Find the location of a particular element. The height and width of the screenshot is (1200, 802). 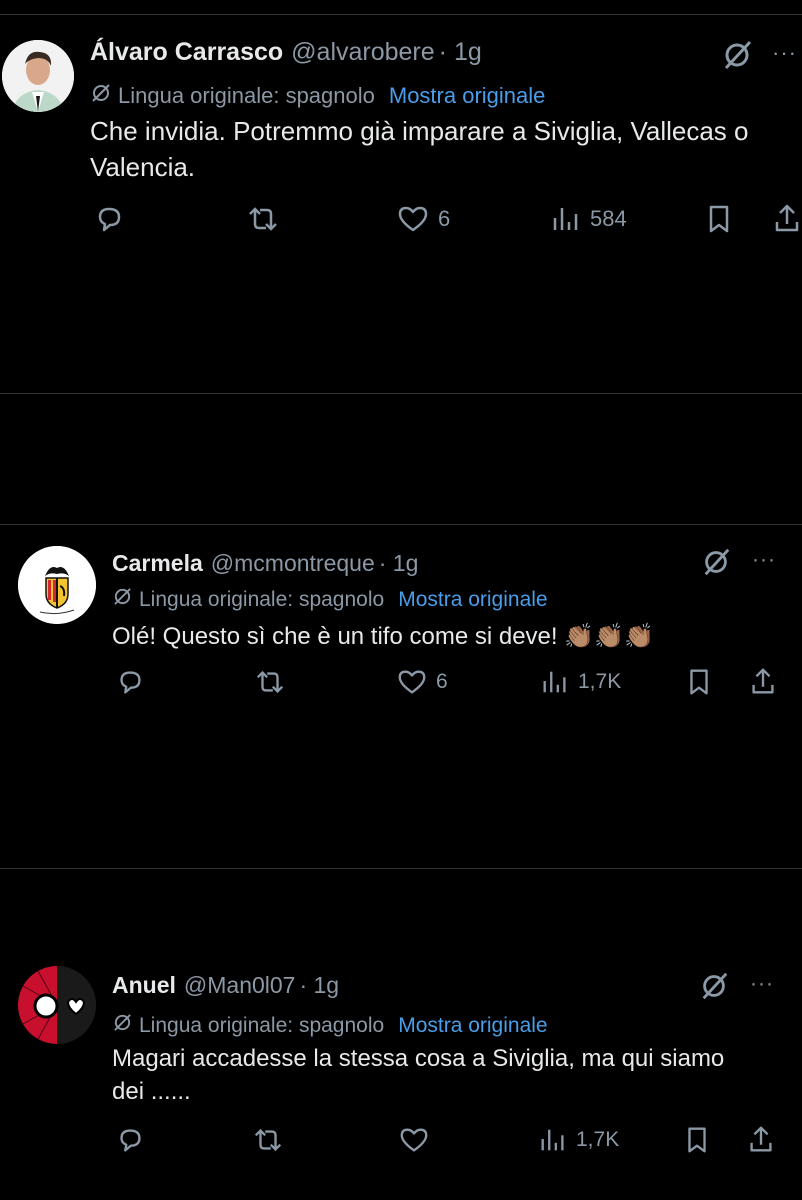

user-handle: @mcmontreque is located at coordinates (293, 563).